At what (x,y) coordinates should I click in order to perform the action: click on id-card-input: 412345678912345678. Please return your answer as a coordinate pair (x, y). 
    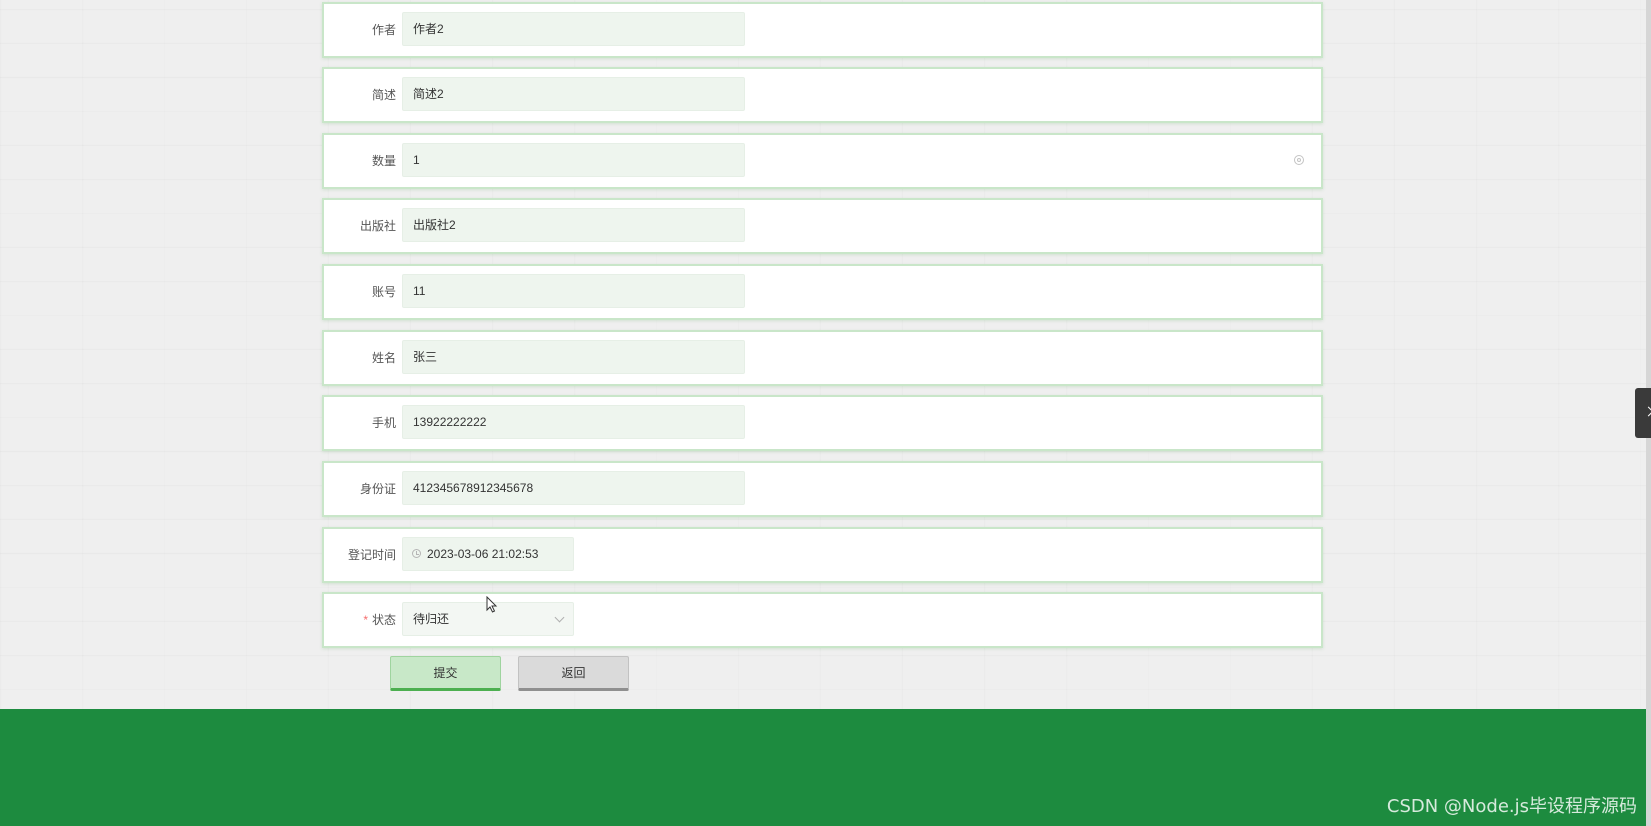
    Looking at the image, I should click on (573, 488).